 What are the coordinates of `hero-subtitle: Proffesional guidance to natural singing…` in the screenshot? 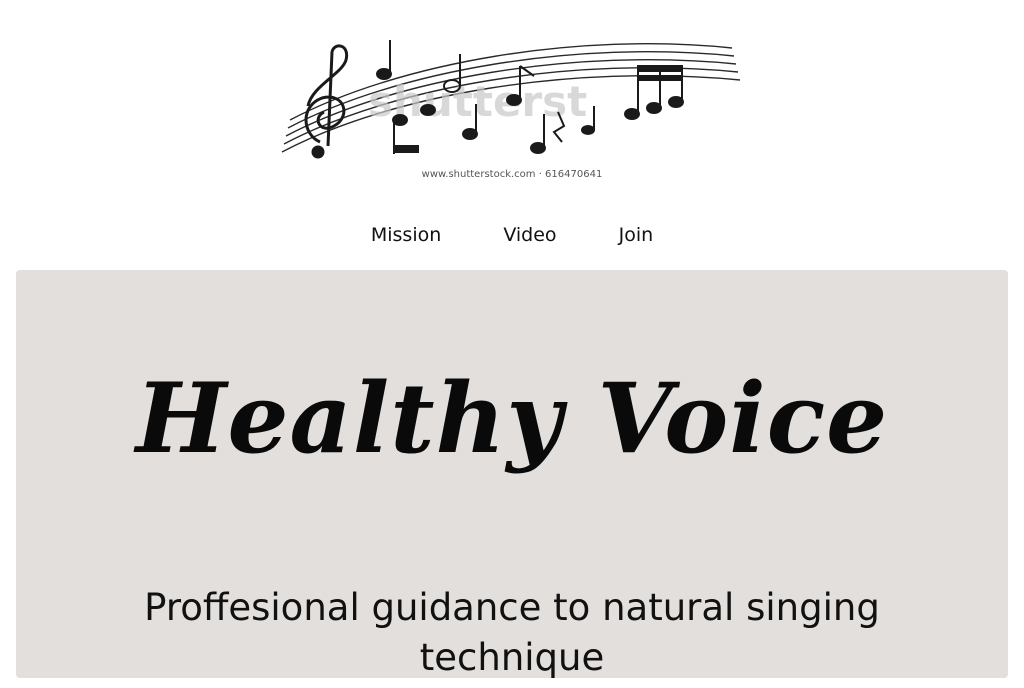 It's located at (512, 632).